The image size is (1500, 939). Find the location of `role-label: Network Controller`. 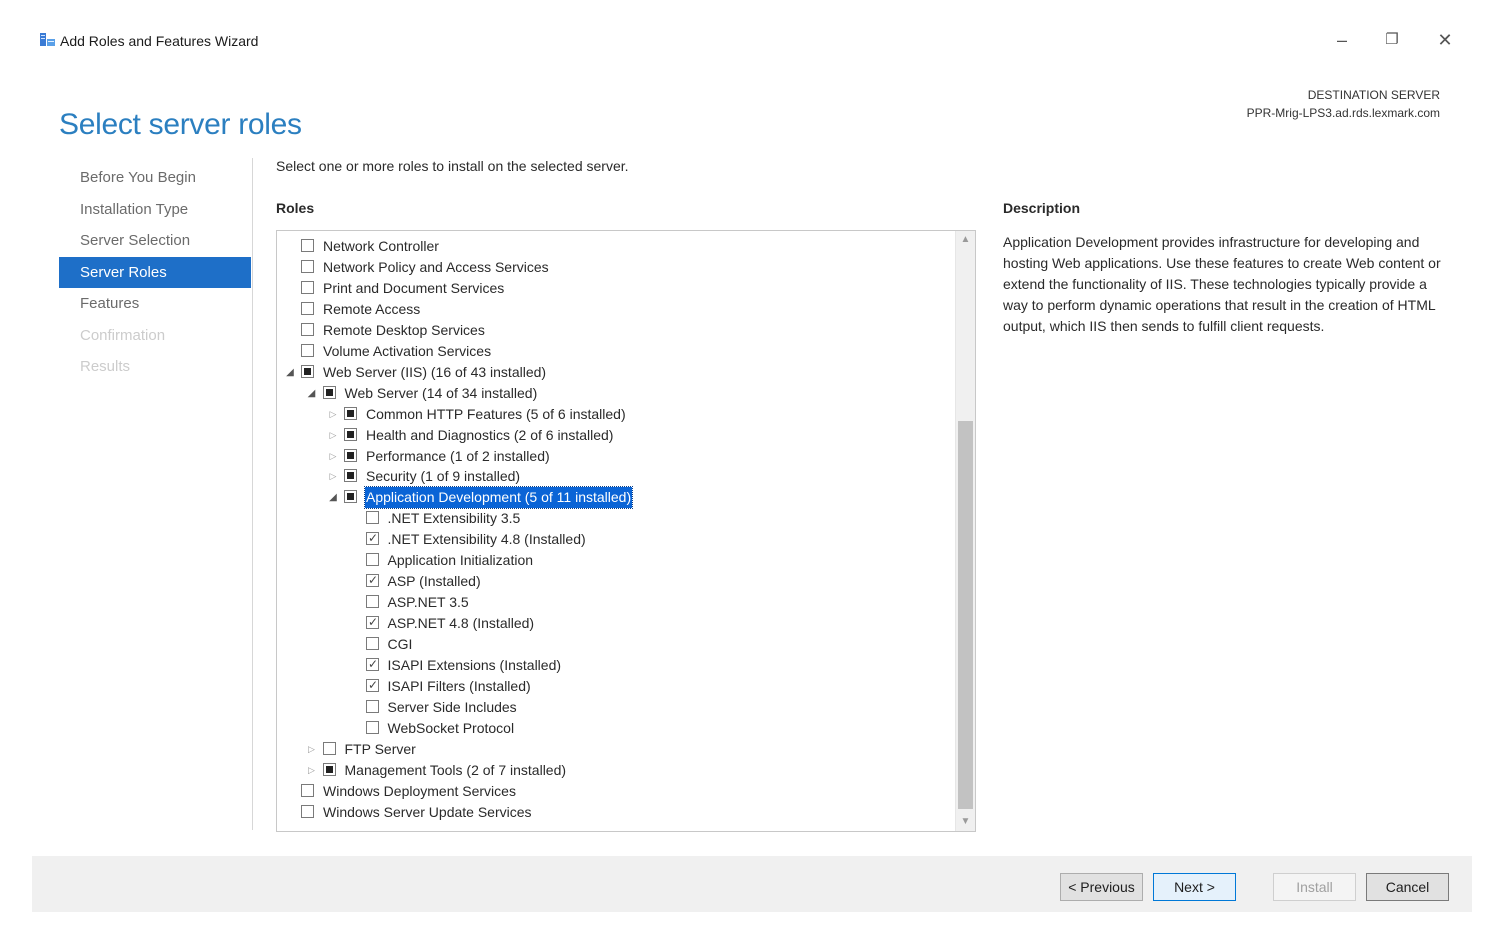

role-label: Network Controller is located at coordinates (381, 246).